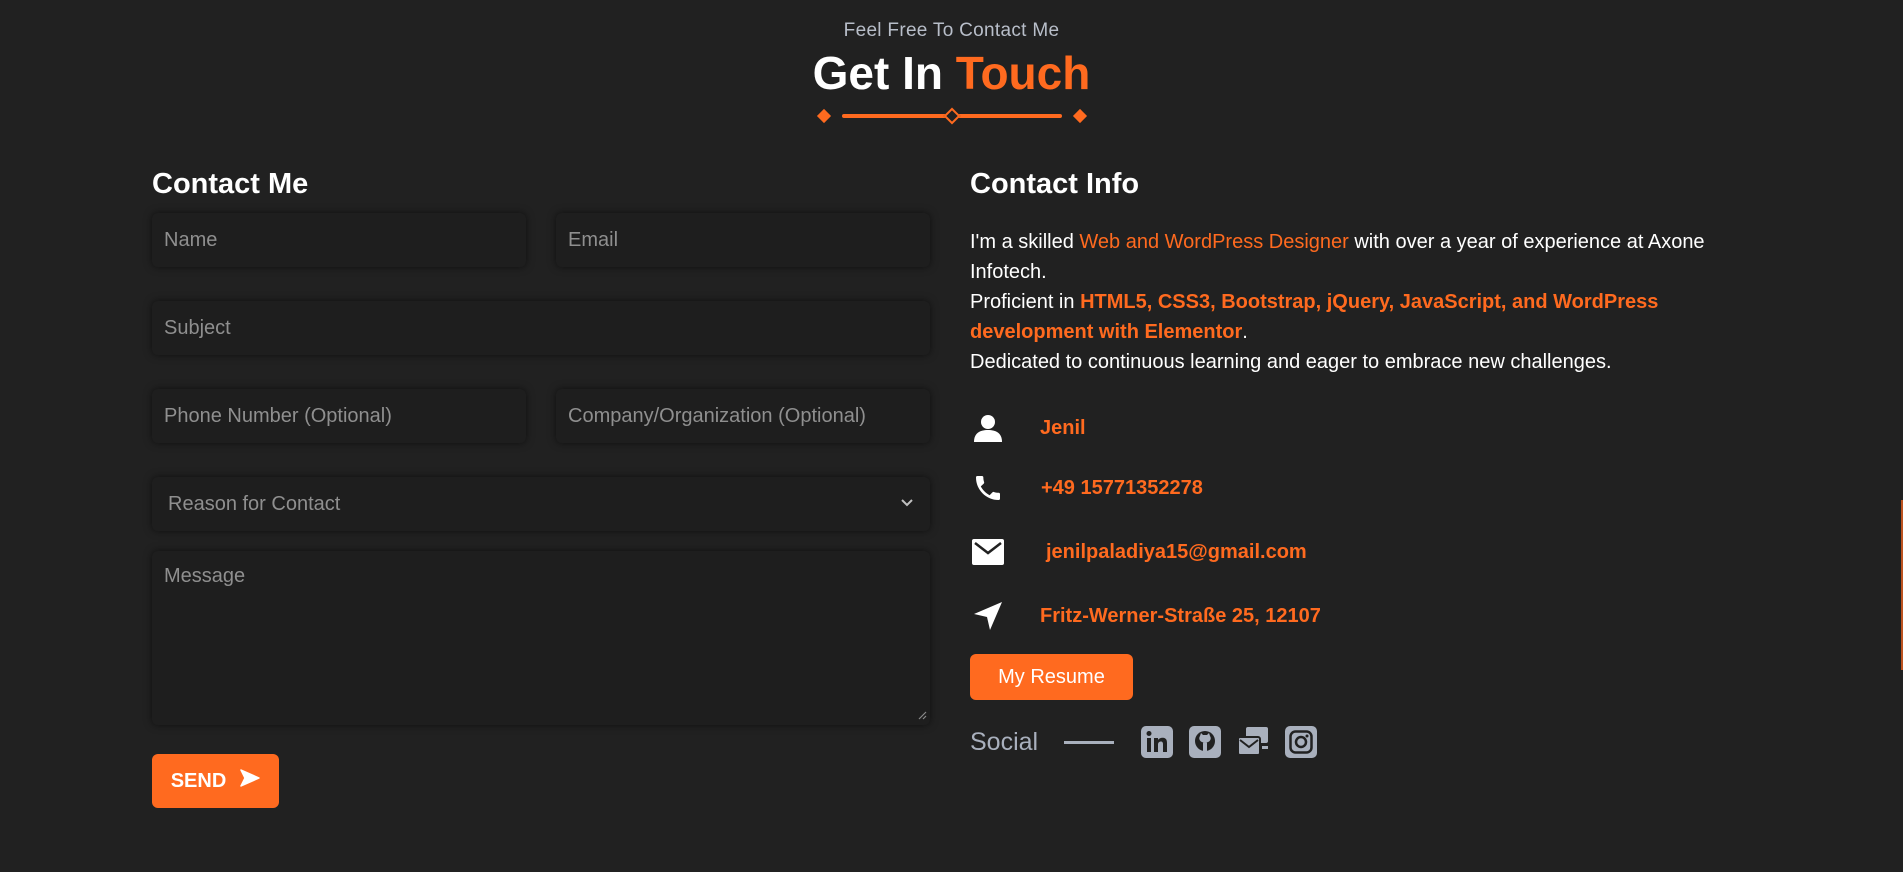 The image size is (1903, 872). I want to click on section-title: Get In Touch, so click(951, 73).